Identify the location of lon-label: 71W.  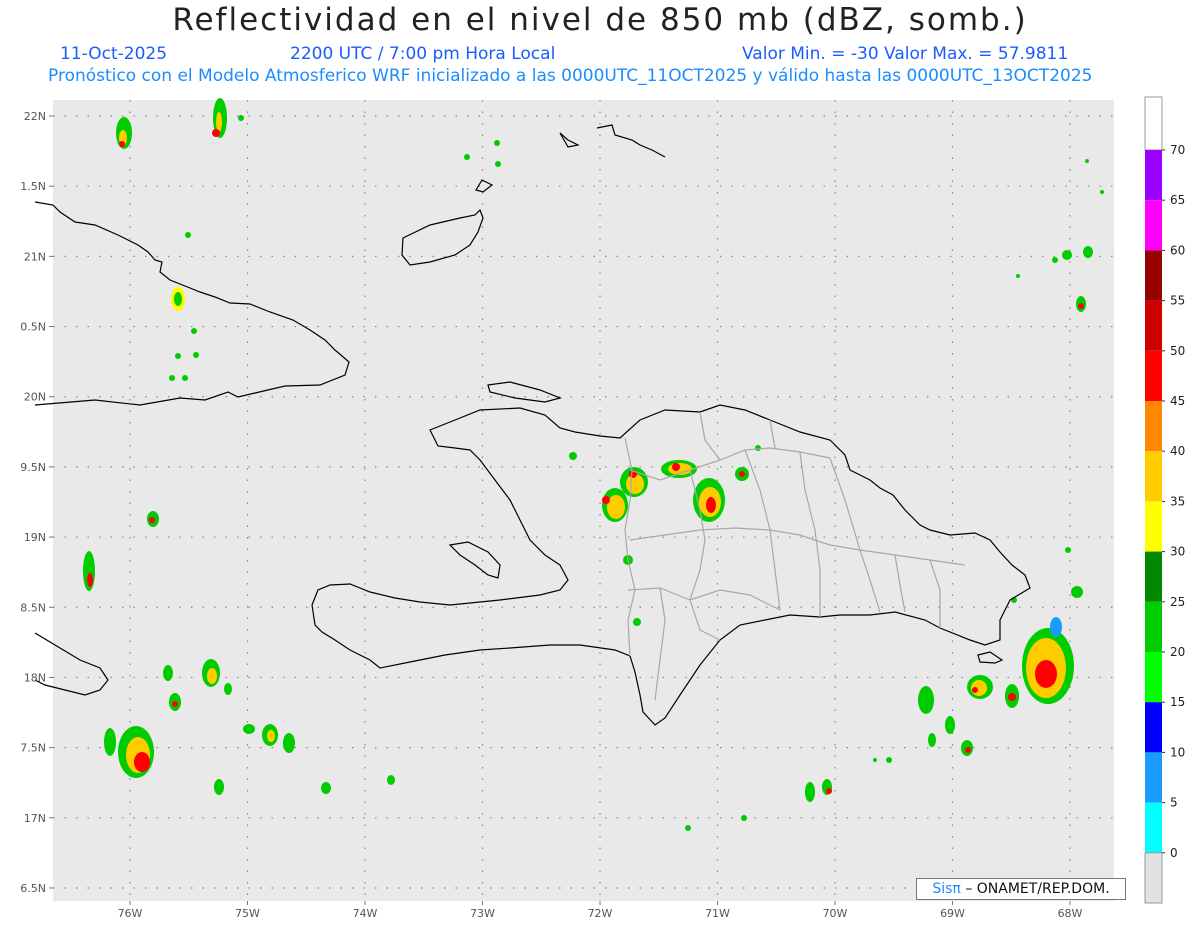
(717, 913).